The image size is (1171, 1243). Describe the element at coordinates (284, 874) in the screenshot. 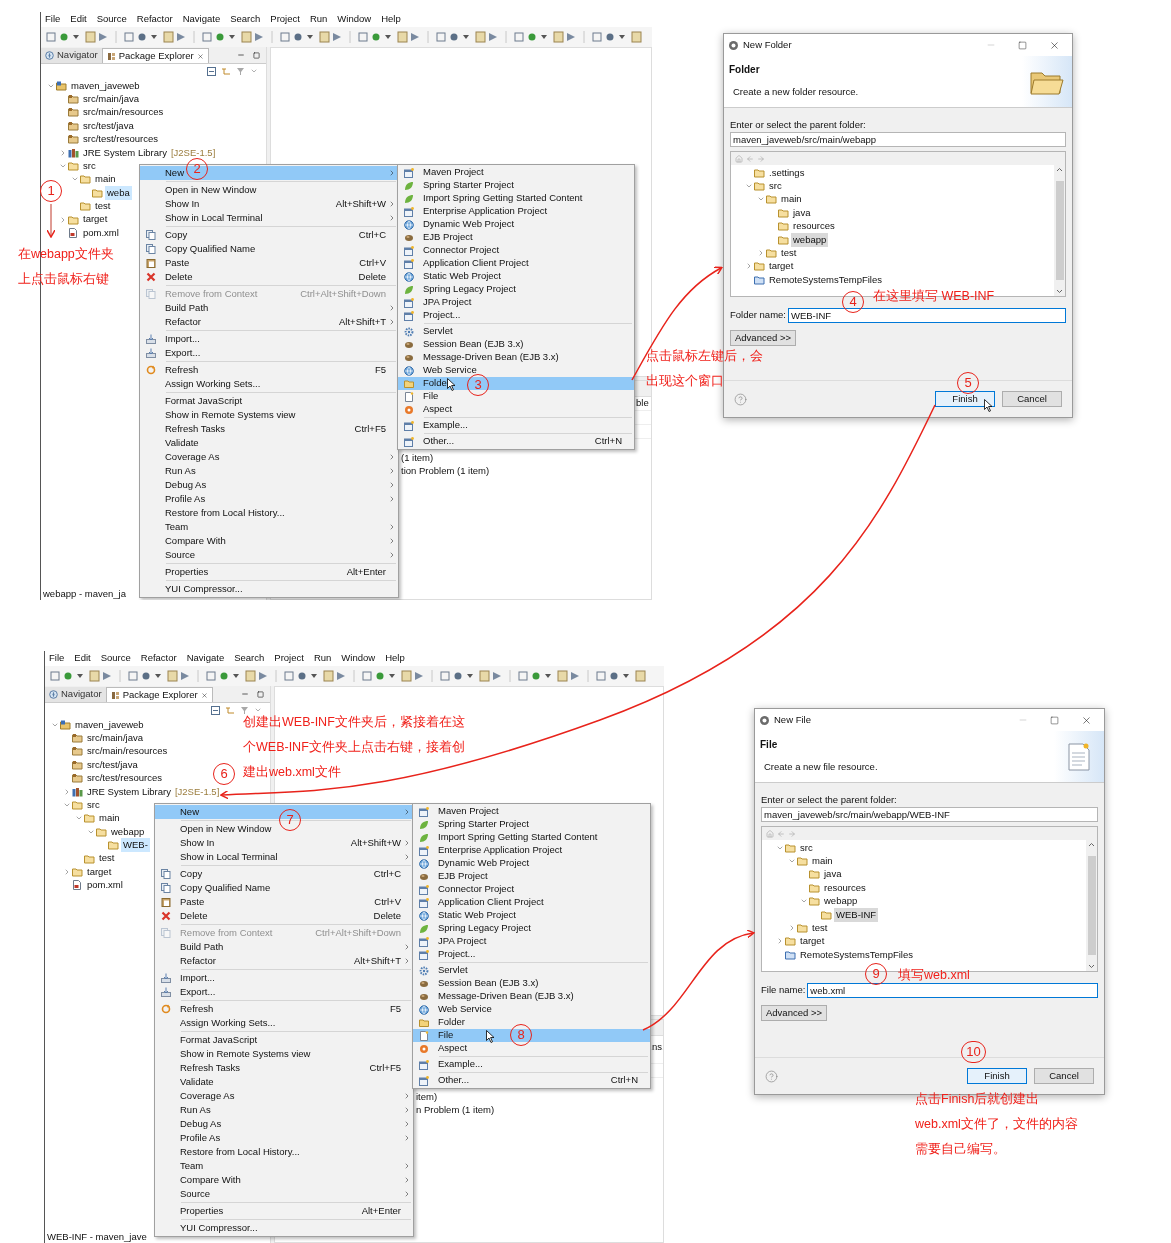

I see `menu-item: Copy Ctrl+C` at that location.